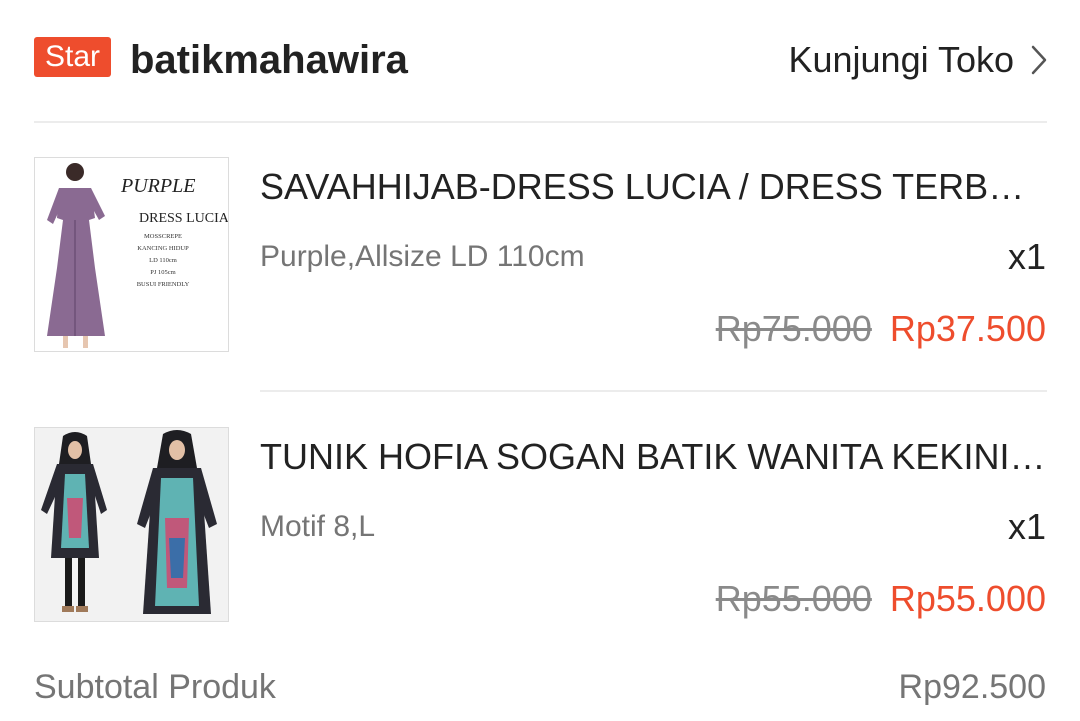 The image size is (1080, 721). What do you see at coordinates (318, 526) in the screenshot?
I see `product-variant: Motif 8,L` at bounding box center [318, 526].